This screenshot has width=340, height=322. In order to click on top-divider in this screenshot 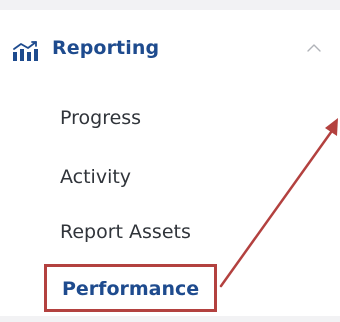, I will do `click(170, 5)`.